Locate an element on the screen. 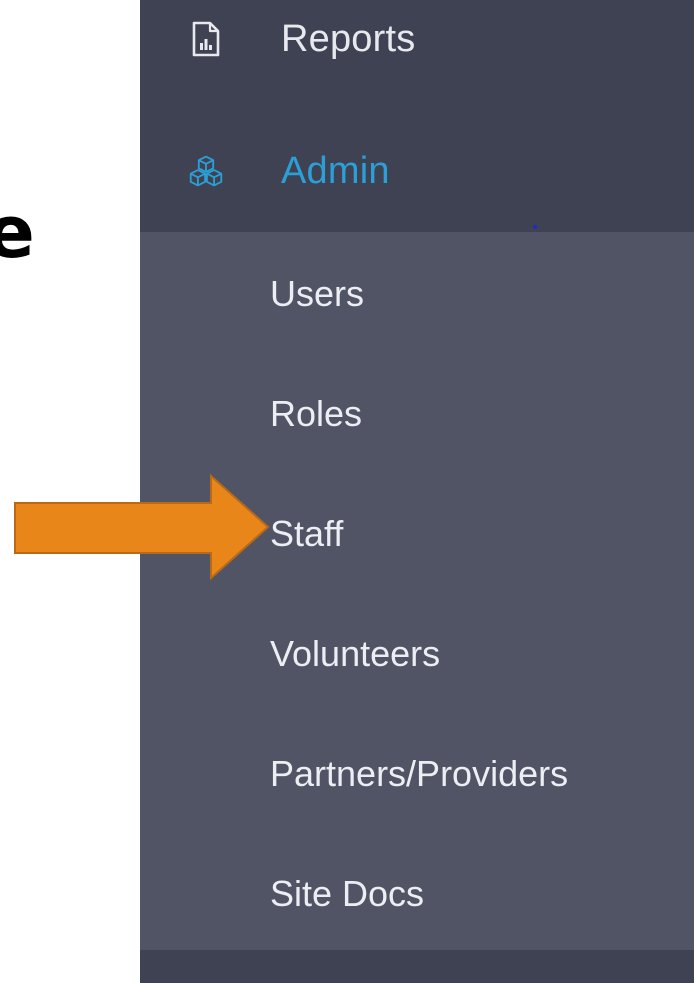 Image resolution: width=694 pixels, height=983 pixels. submenu-item-label: Roles is located at coordinates (316, 413).